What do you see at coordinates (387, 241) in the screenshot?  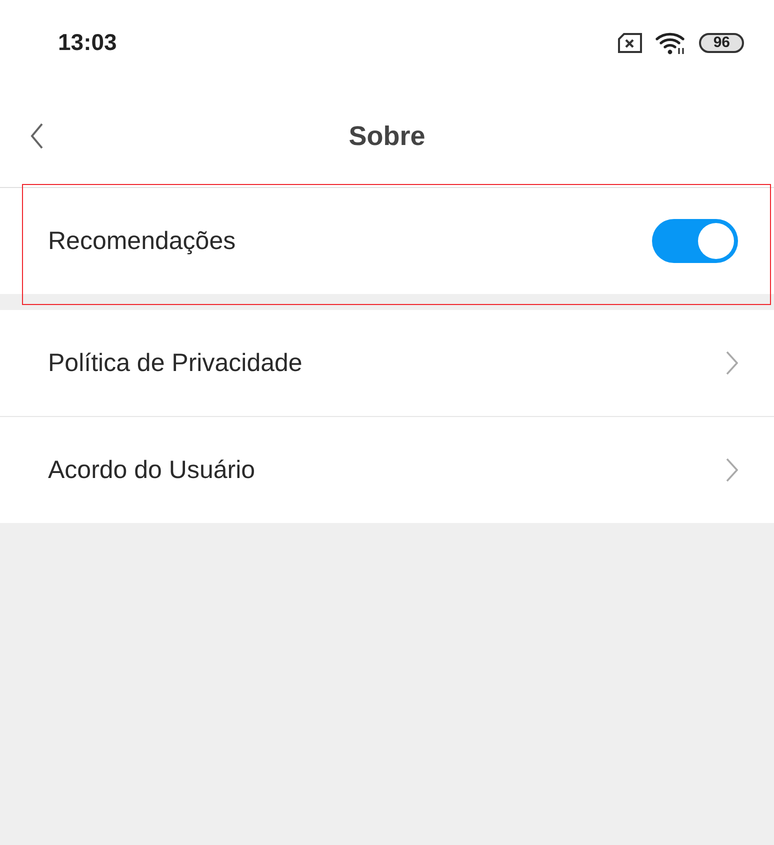 I see `settings-row: Recomendações` at bounding box center [387, 241].